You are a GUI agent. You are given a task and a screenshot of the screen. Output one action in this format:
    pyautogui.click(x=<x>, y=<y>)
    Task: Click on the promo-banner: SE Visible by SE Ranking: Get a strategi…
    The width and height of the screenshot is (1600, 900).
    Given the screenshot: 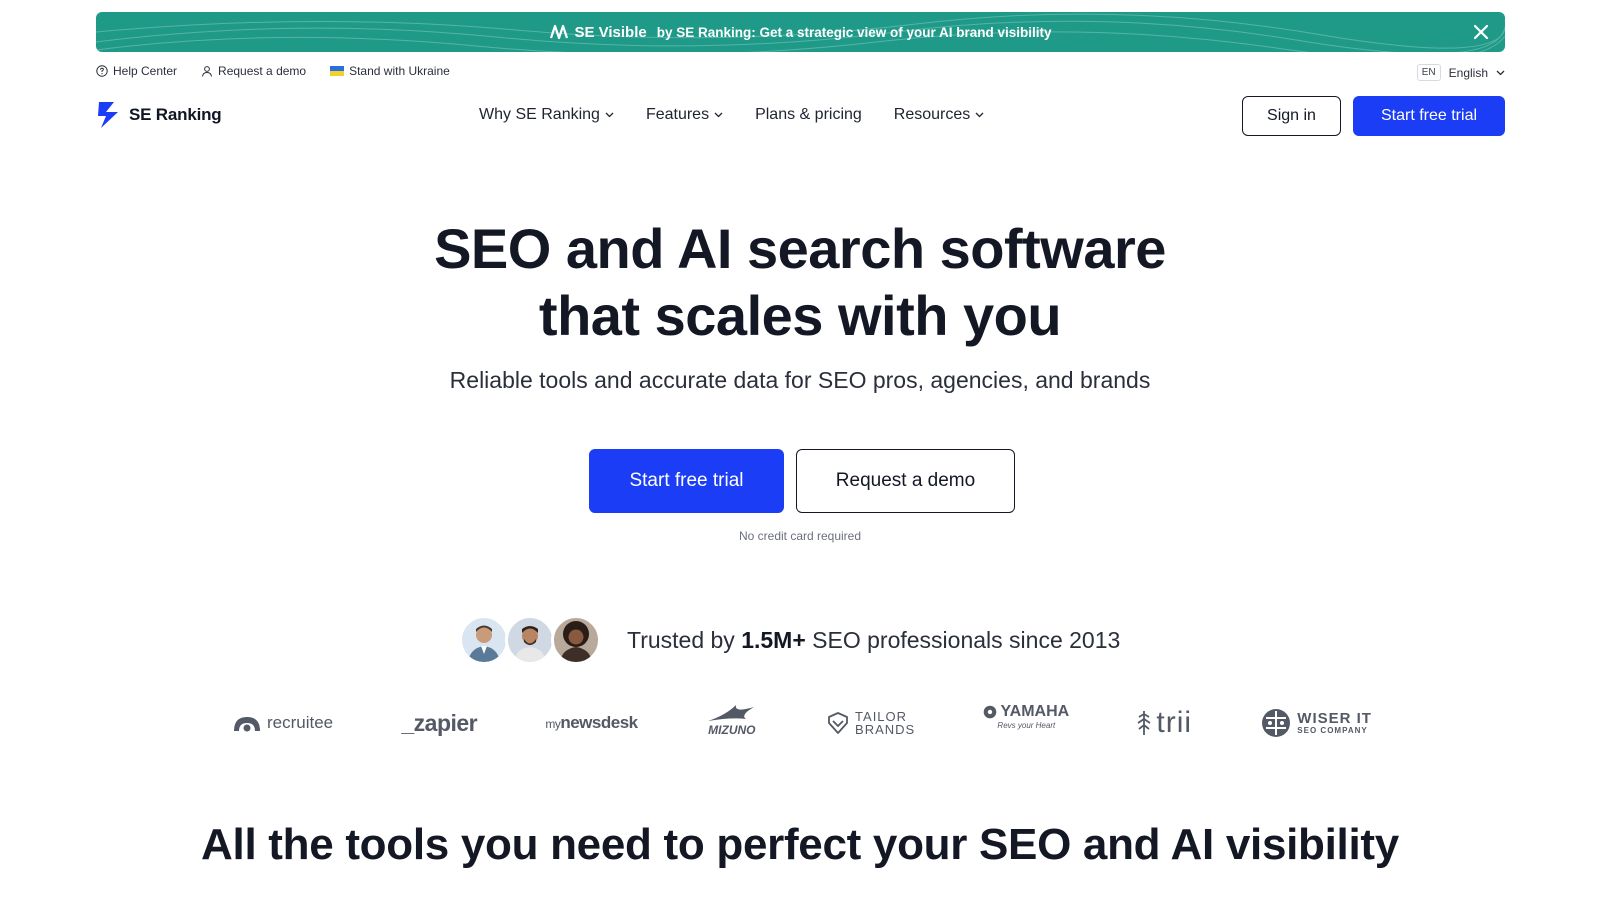 What is the action you would take?
    pyautogui.click(x=800, y=32)
    